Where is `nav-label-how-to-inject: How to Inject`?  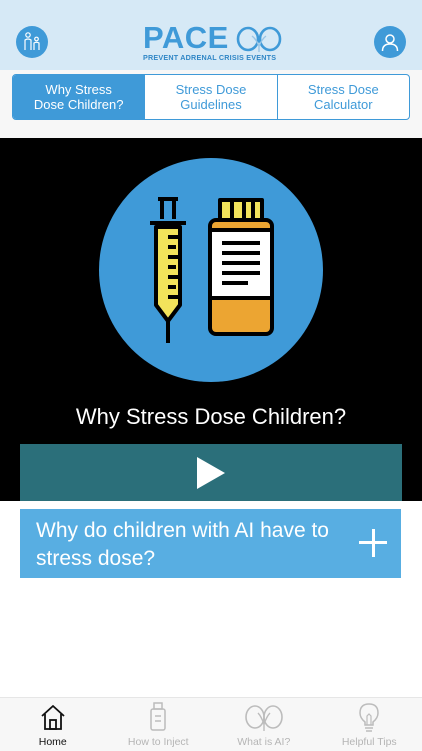 nav-label-how-to-inject: How to Inject is located at coordinates (158, 742).